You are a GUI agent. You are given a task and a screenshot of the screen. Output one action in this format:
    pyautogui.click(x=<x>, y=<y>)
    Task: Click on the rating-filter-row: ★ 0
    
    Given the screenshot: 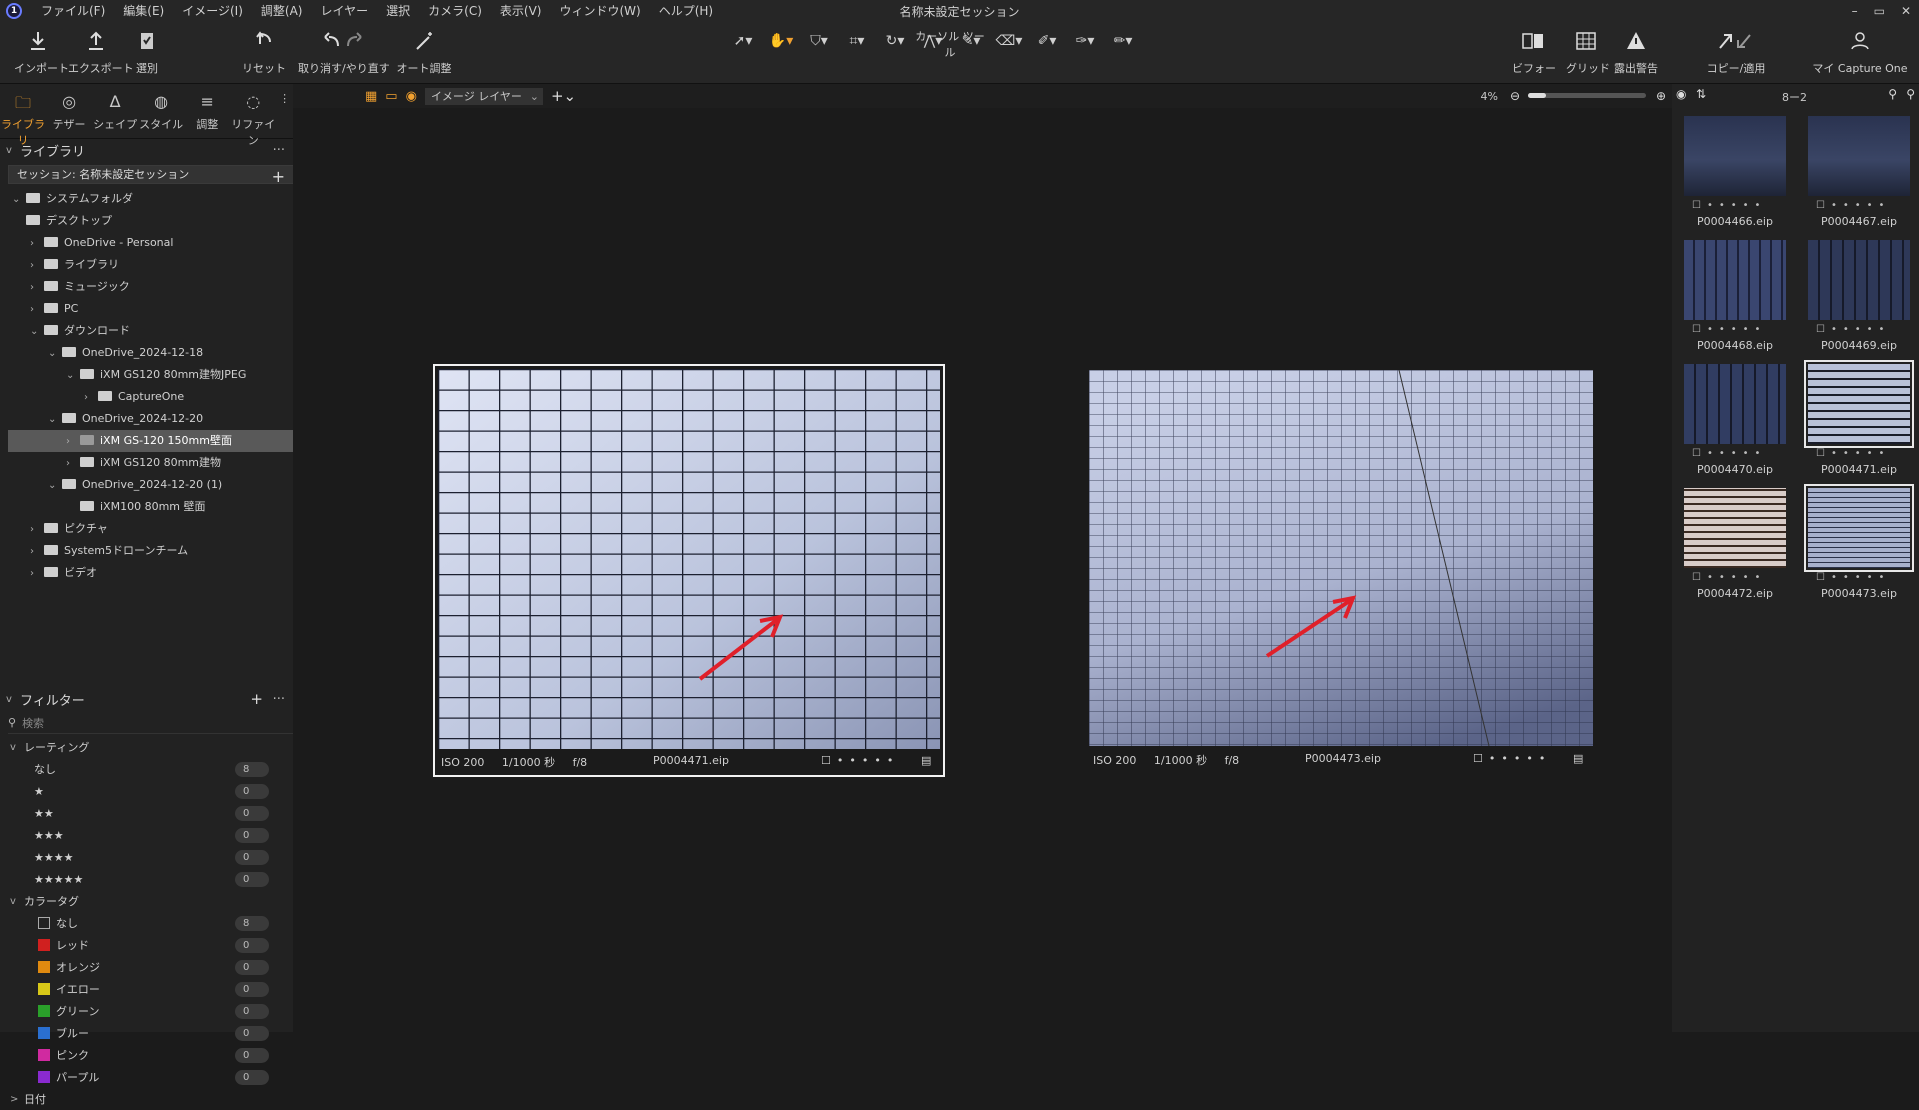 What is the action you would take?
    pyautogui.click(x=146, y=791)
    